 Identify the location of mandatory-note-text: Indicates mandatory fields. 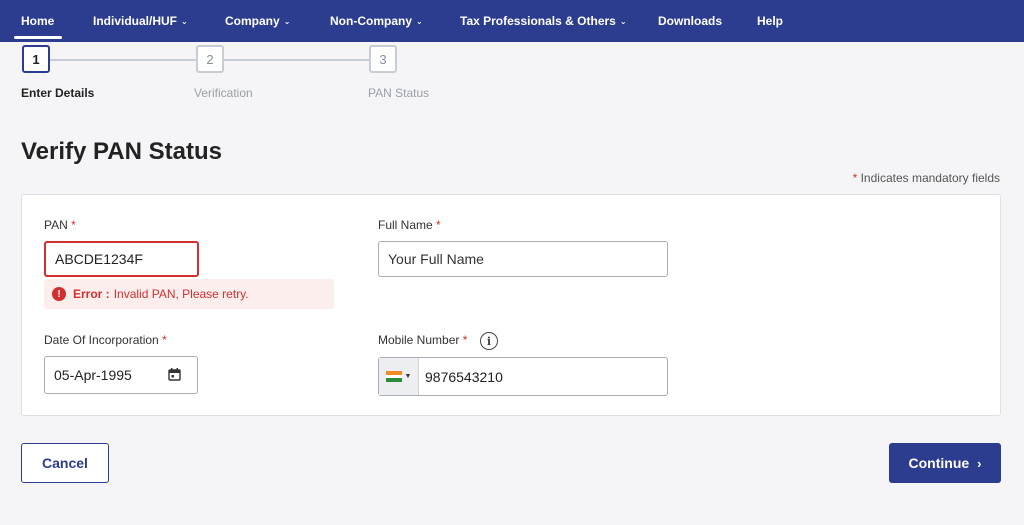
(930, 178).